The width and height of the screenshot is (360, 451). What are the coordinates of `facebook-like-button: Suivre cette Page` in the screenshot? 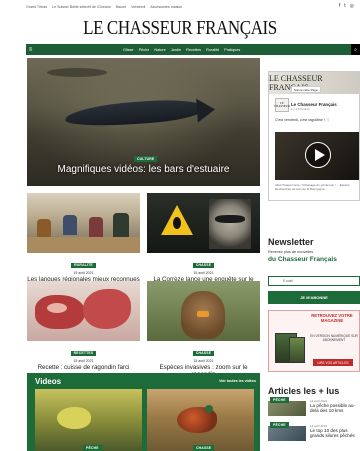 It's located at (306, 89).